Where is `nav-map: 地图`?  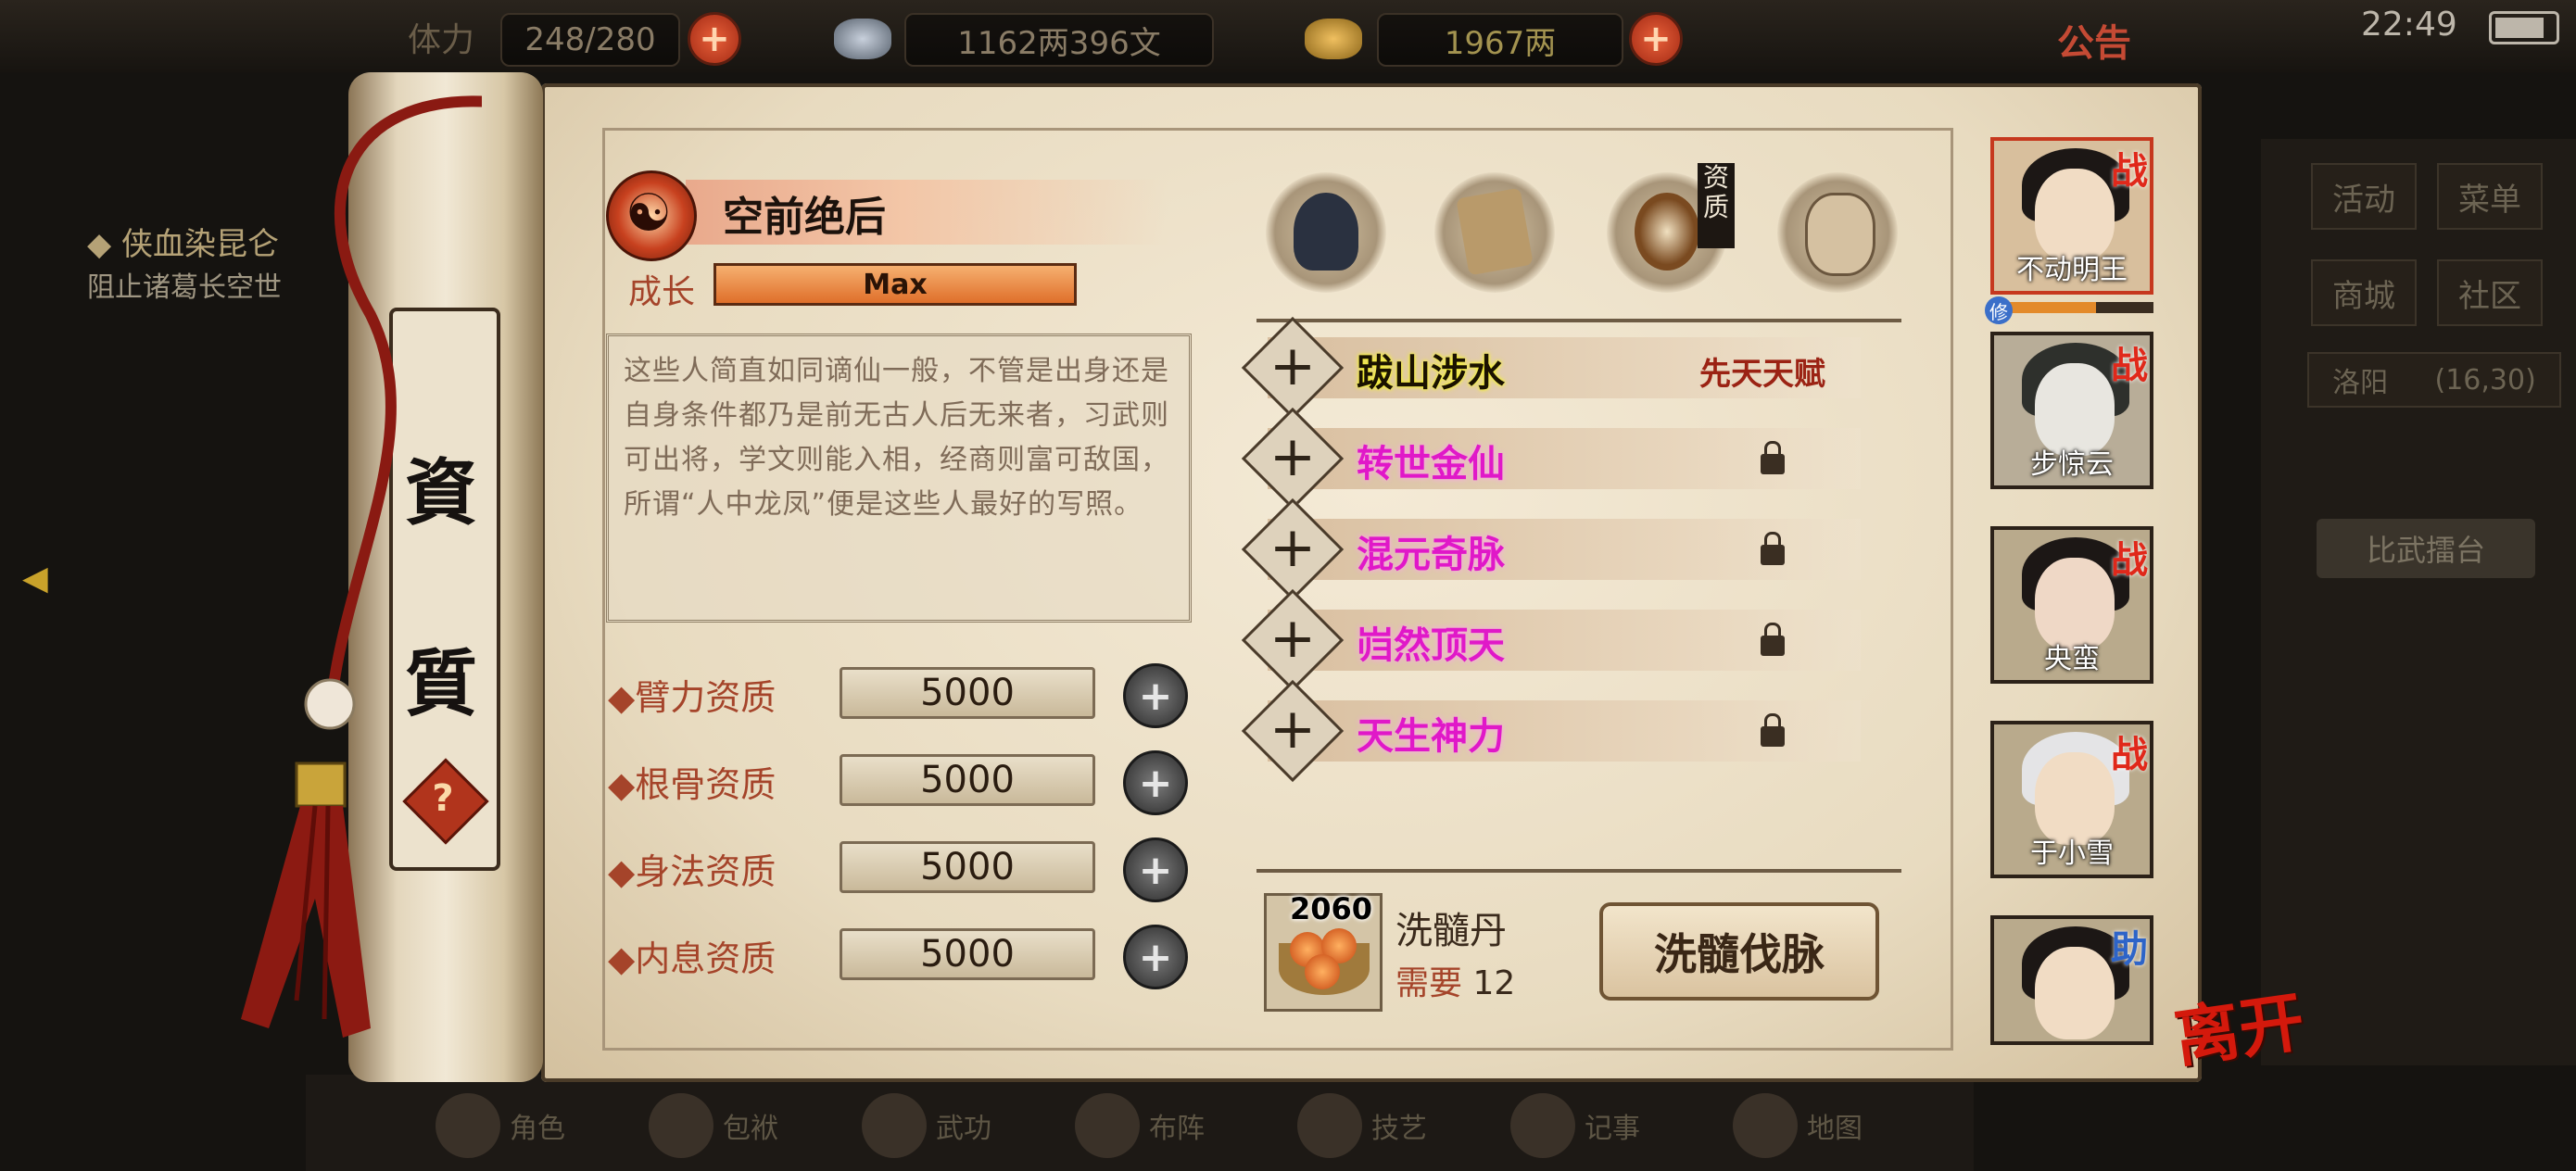
nav-map: 地图 is located at coordinates (1796, 1126).